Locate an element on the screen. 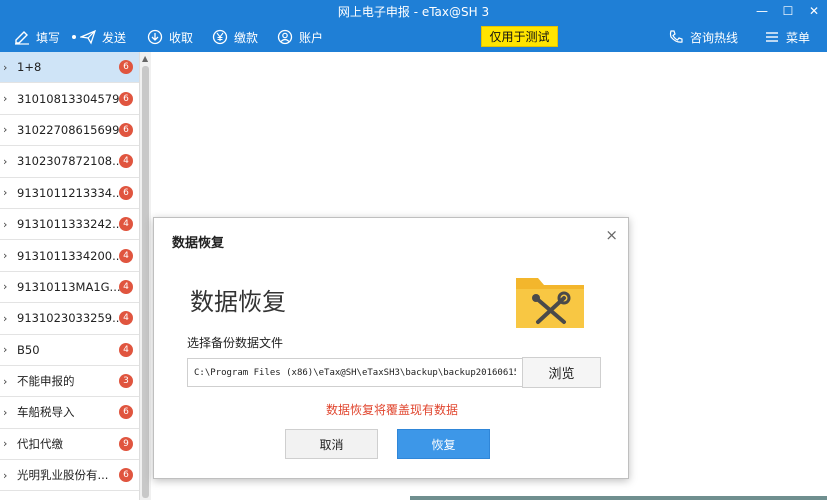 The width and height of the screenshot is (827, 500). test-only-badge: 仅用于测试 is located at coordinates (519, 36).